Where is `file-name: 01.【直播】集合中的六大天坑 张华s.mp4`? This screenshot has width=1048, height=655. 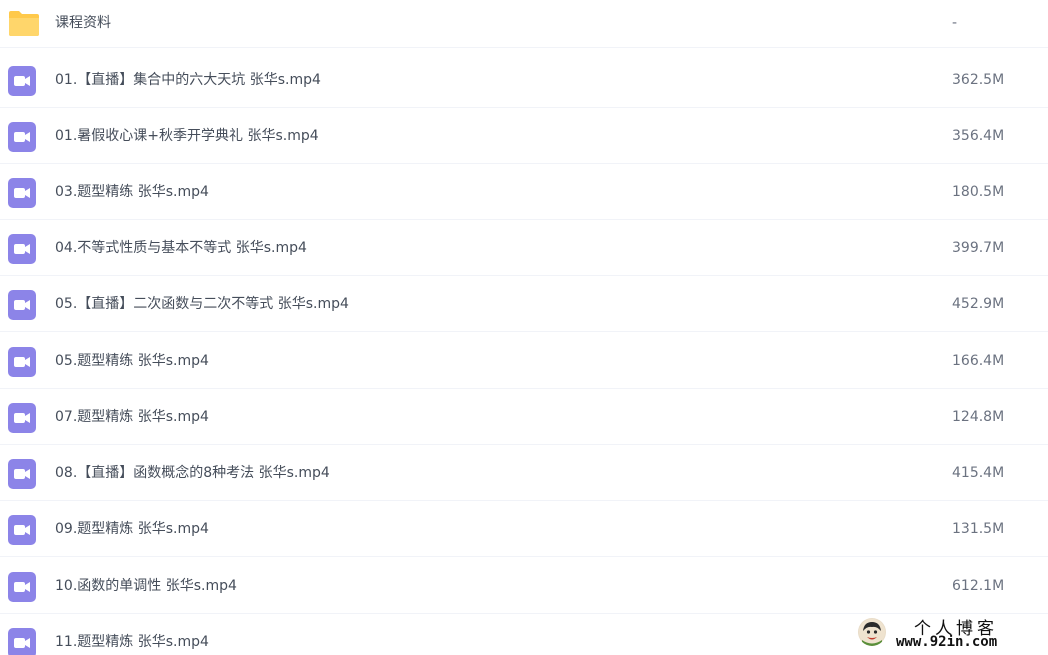
file-name: 01.【直播】集合中的六大天坑 张华s.mp4 is located at coordinates (188, 80).